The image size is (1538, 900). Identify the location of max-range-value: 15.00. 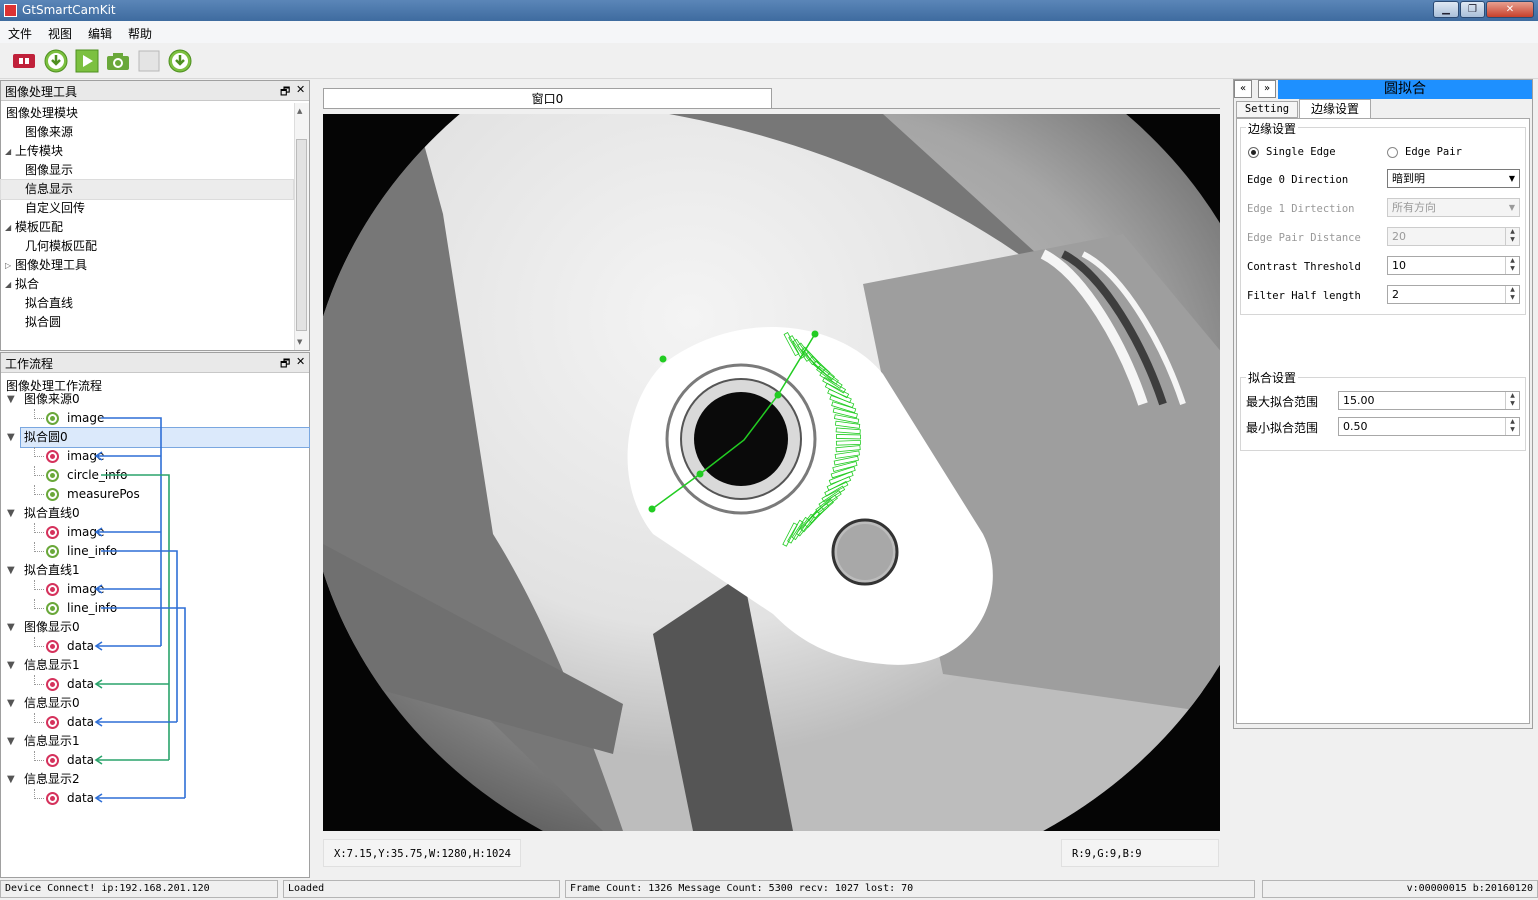
(1359, 400).